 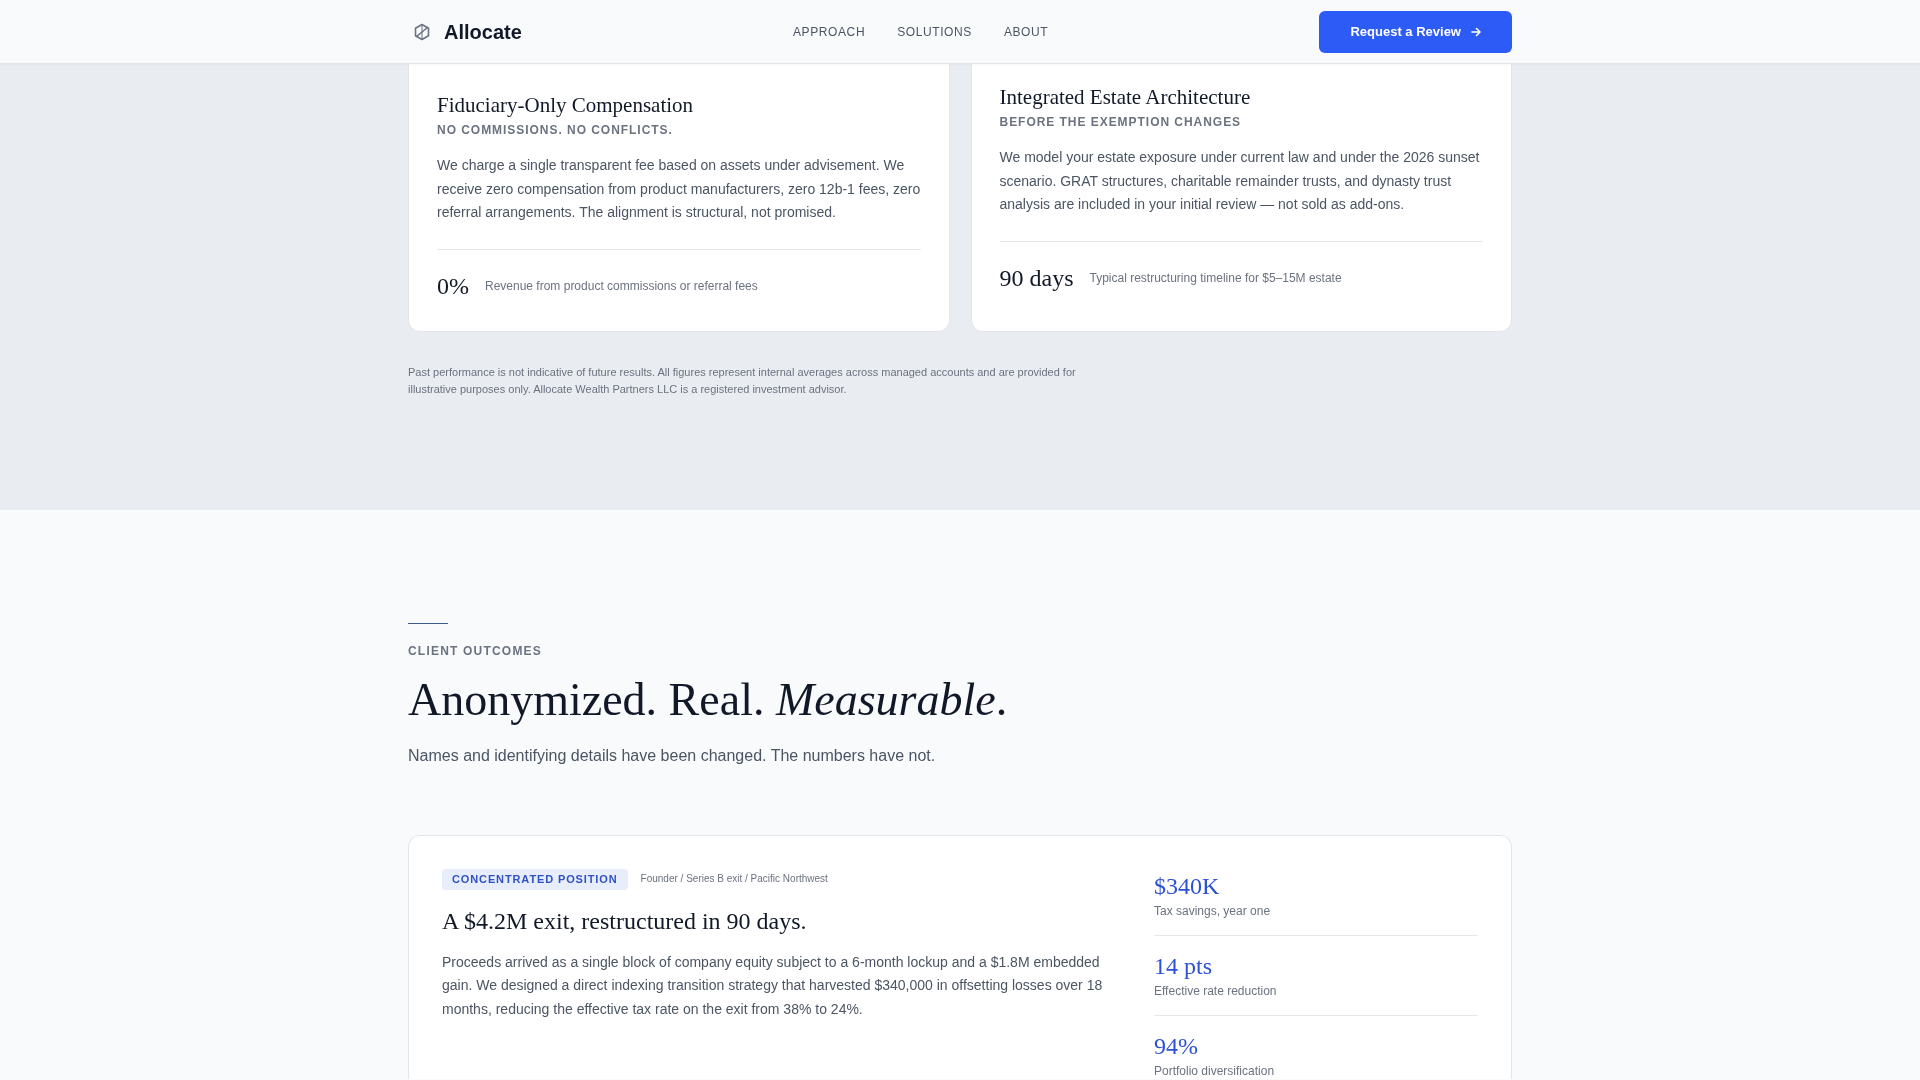 What do you see at coordinates (679, 189) in the screenshot?
I see `card-description: We charge a single transparent fee based on assets under advisement. We receive zero compensation from product manufacturers, zero 12b-1 fees, zero referral arrangements. The alignment is structural, not promised.` at bounding box center [679, 189].